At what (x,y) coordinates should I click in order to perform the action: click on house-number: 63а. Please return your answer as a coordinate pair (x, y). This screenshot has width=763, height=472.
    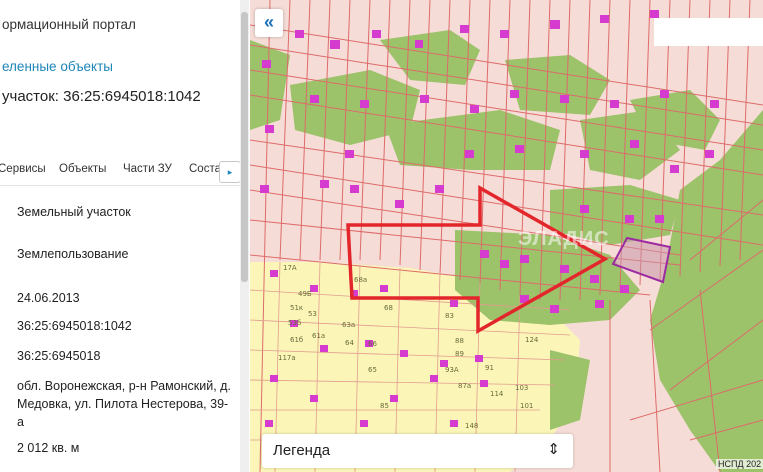
    Looking at the image, I should click on (348, 325).